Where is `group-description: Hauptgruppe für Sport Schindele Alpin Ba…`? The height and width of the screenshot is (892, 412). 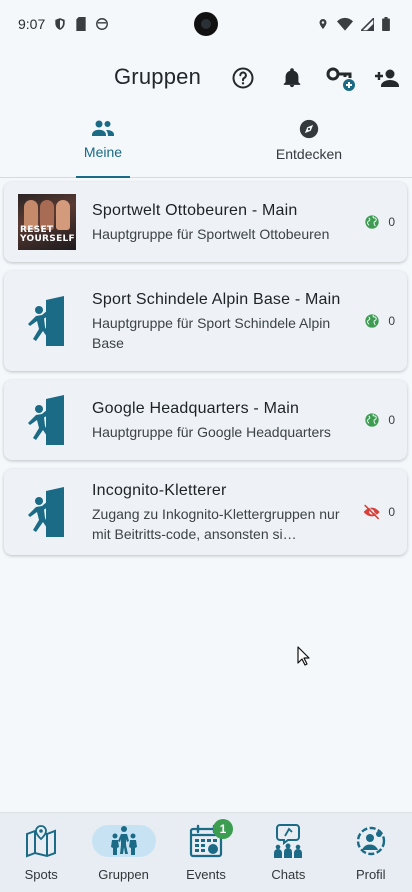 group-description: Hauptgruppe für Sport Schindele Alpin Ba… is located at coordinates (211, 333).